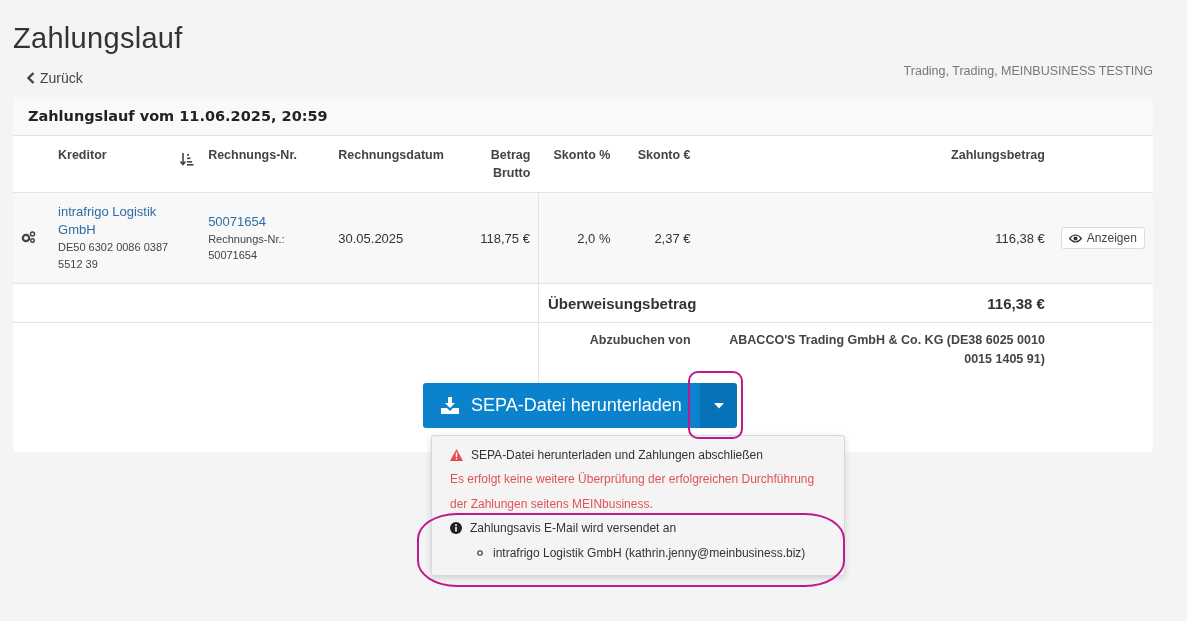  What do you see at coordinates (499, 238) in the screenshot?
I see `table-cell: 118,75 €` at bounding box center [499, 238].